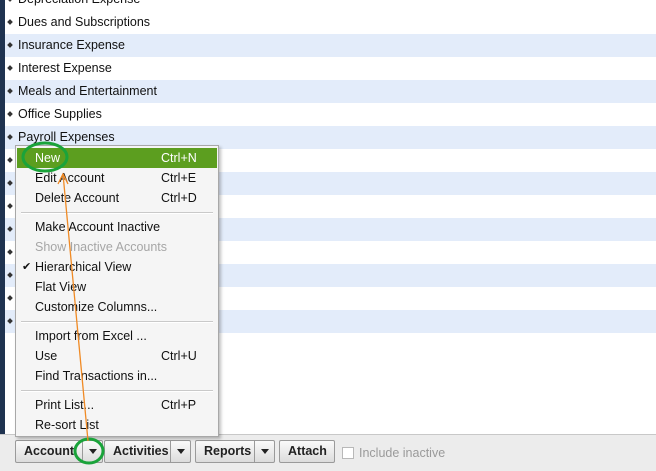  I want to click on menu-item-delete-account: Delete Account Ctrl+D, so click(117, 198).